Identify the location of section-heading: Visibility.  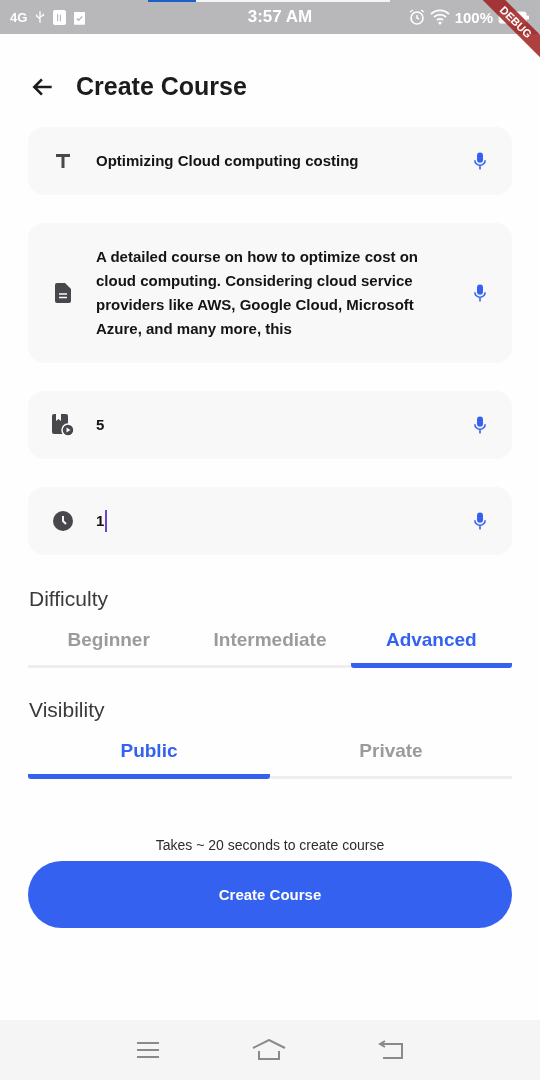
(67, 710).